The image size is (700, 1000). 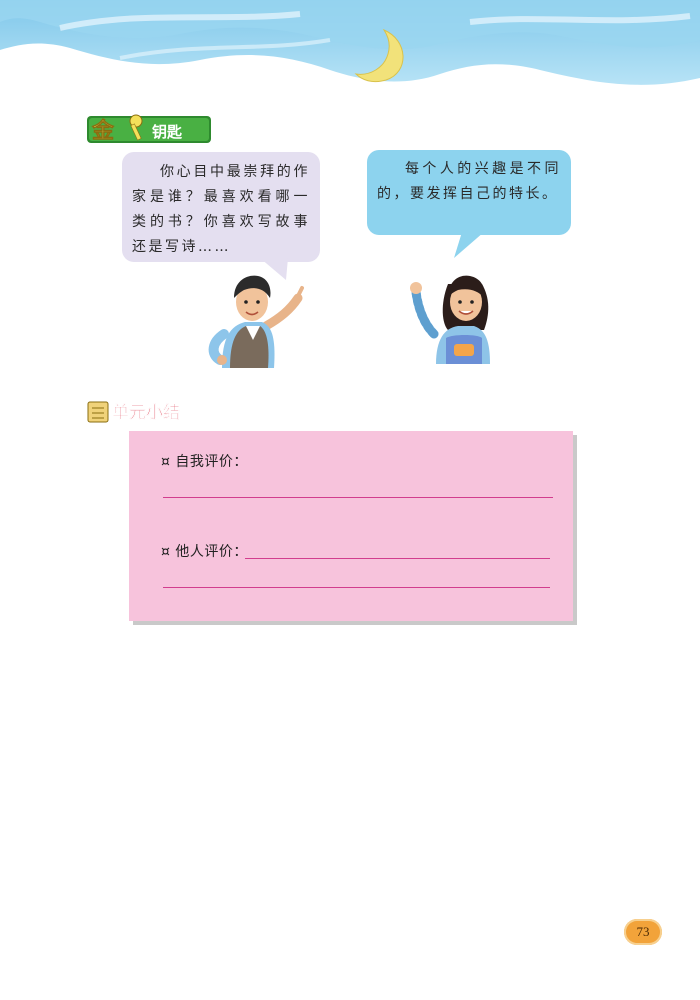 I want to click on golden-key-badge: 金 钥匙, so click(x=149, y=129).